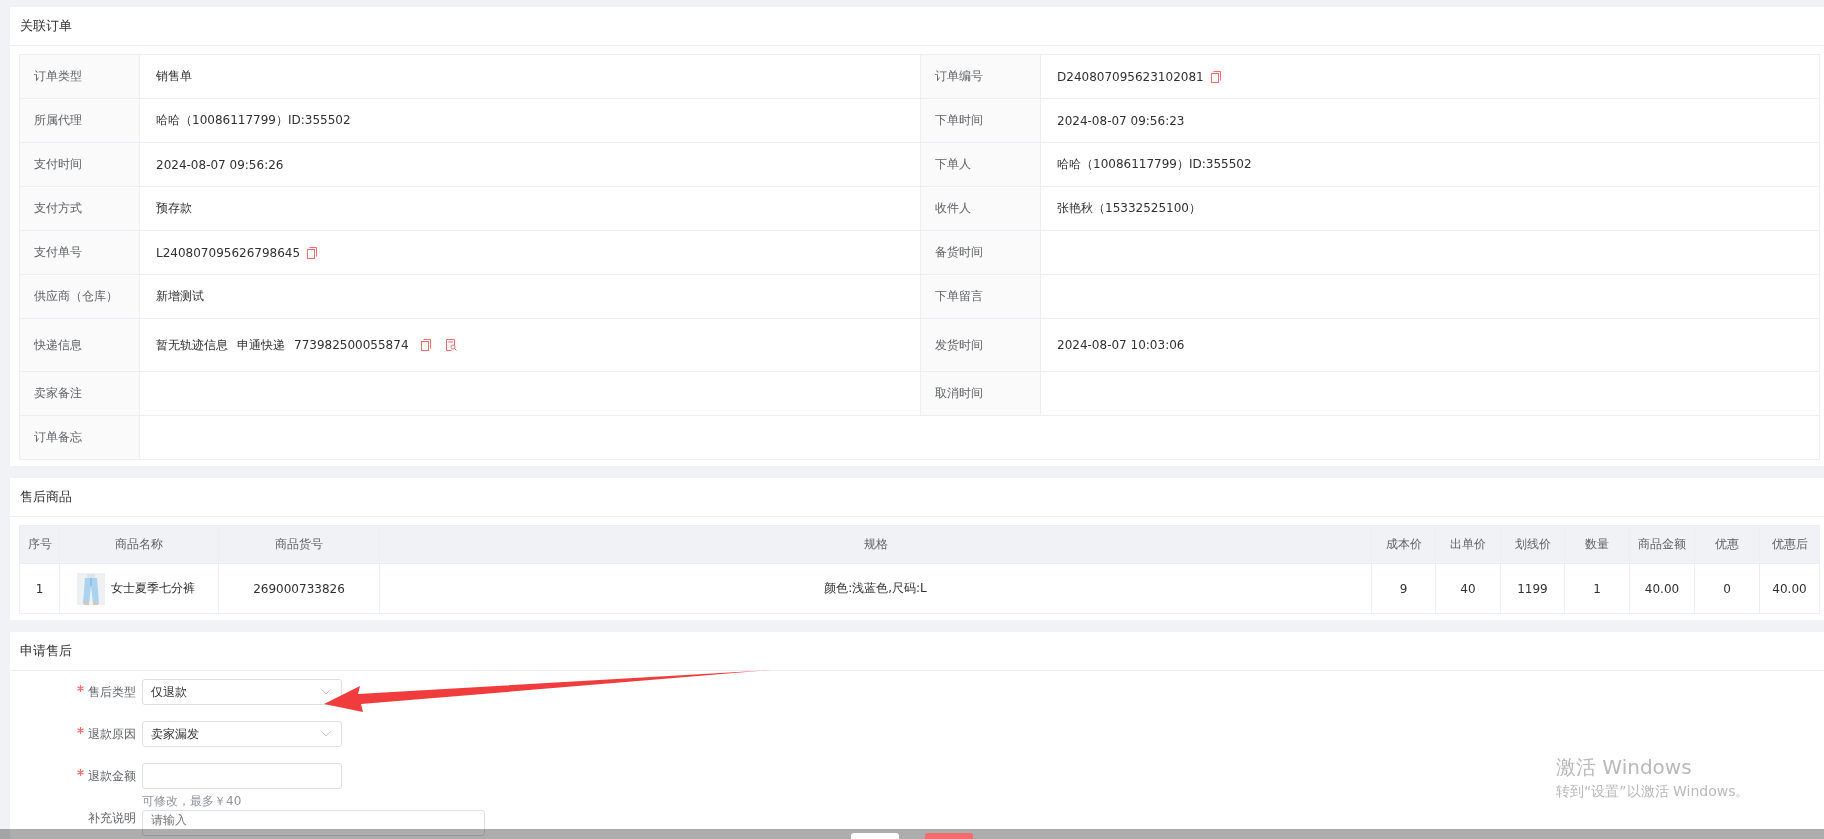 The width and height of the screenshot is (1824, 839). I want to click on select-field: 卖家漏发, so click(242, 734).